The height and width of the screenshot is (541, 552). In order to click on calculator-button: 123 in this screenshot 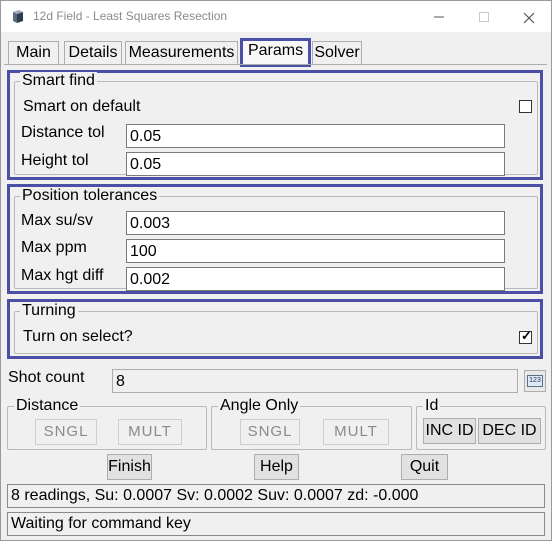, I will do `click(535, 381)`.